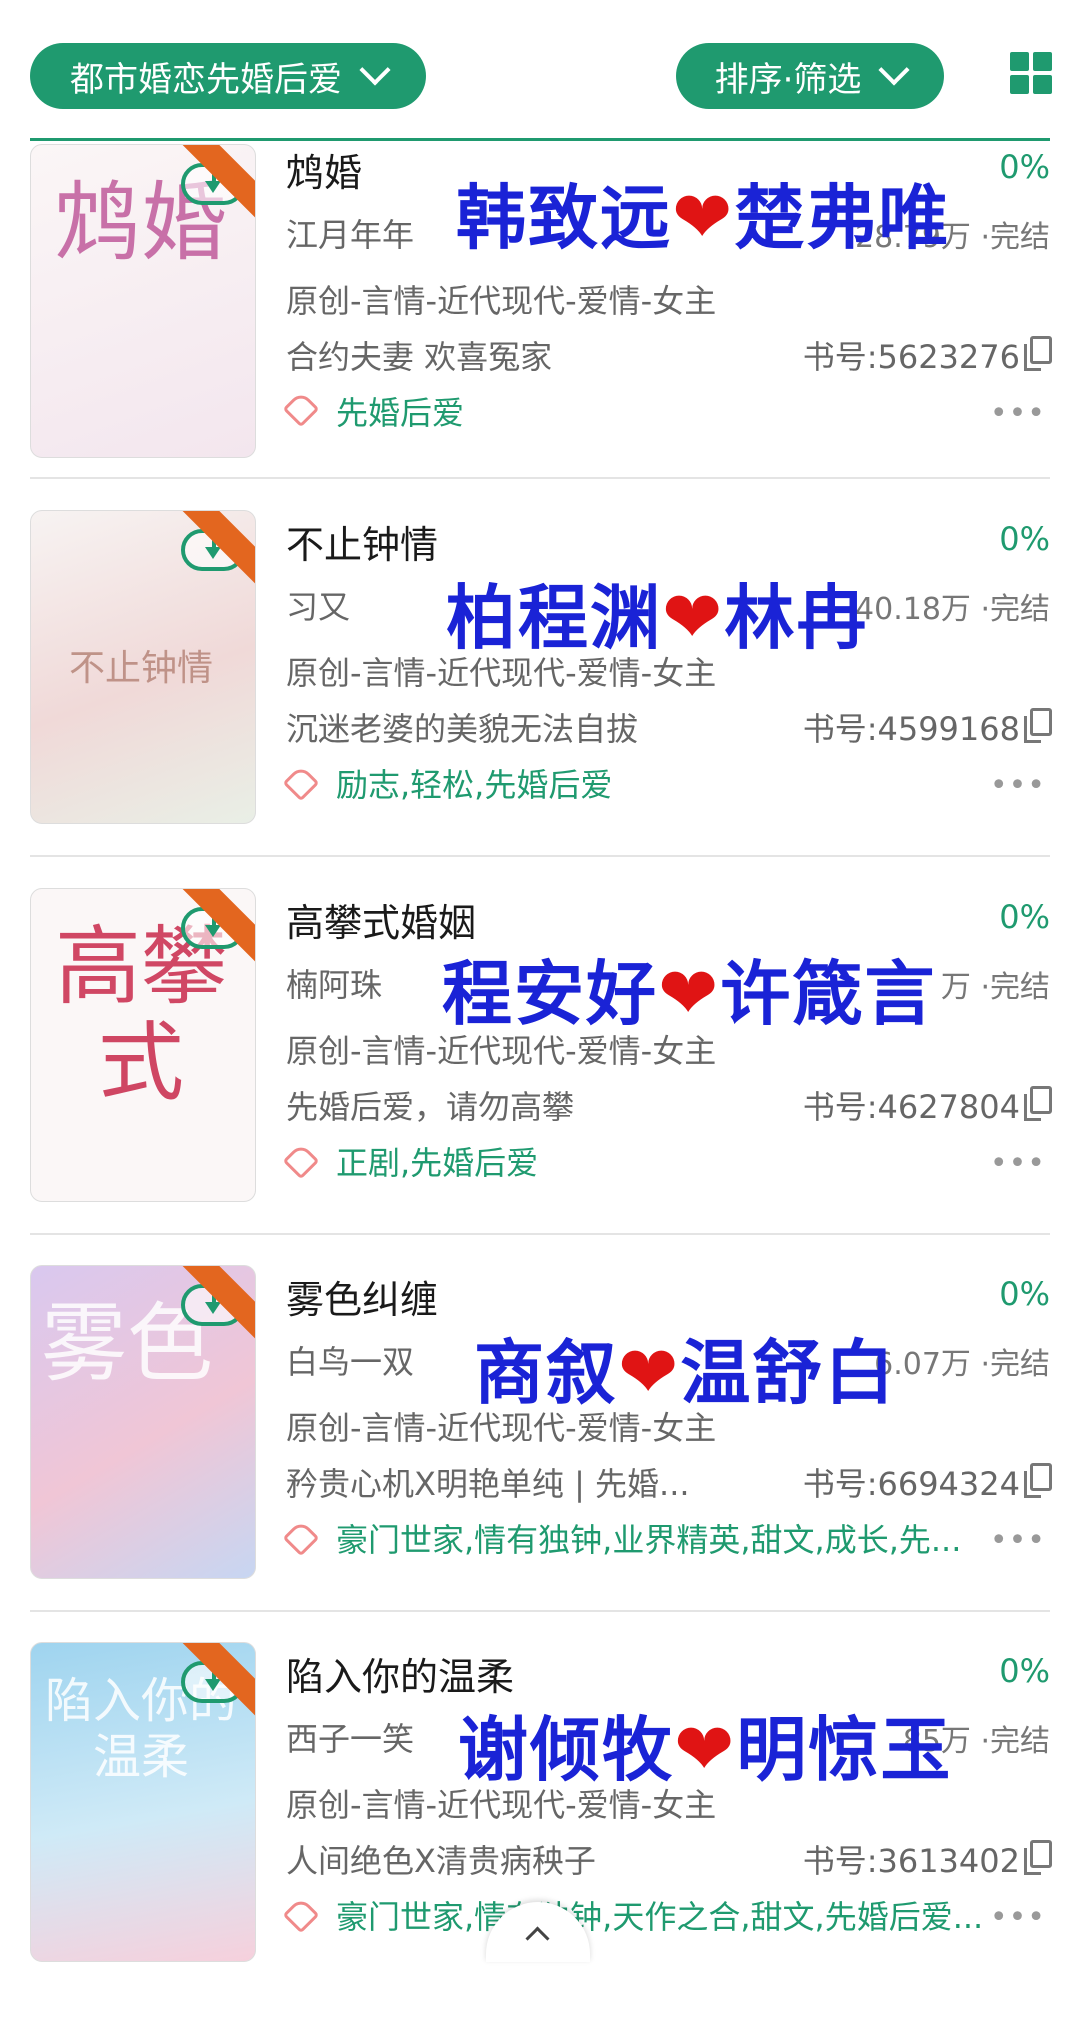 The height and width of the screenshot is (2020, 1080). I want to click on female-lead-name: 楚弗唯, so click(842, 218).